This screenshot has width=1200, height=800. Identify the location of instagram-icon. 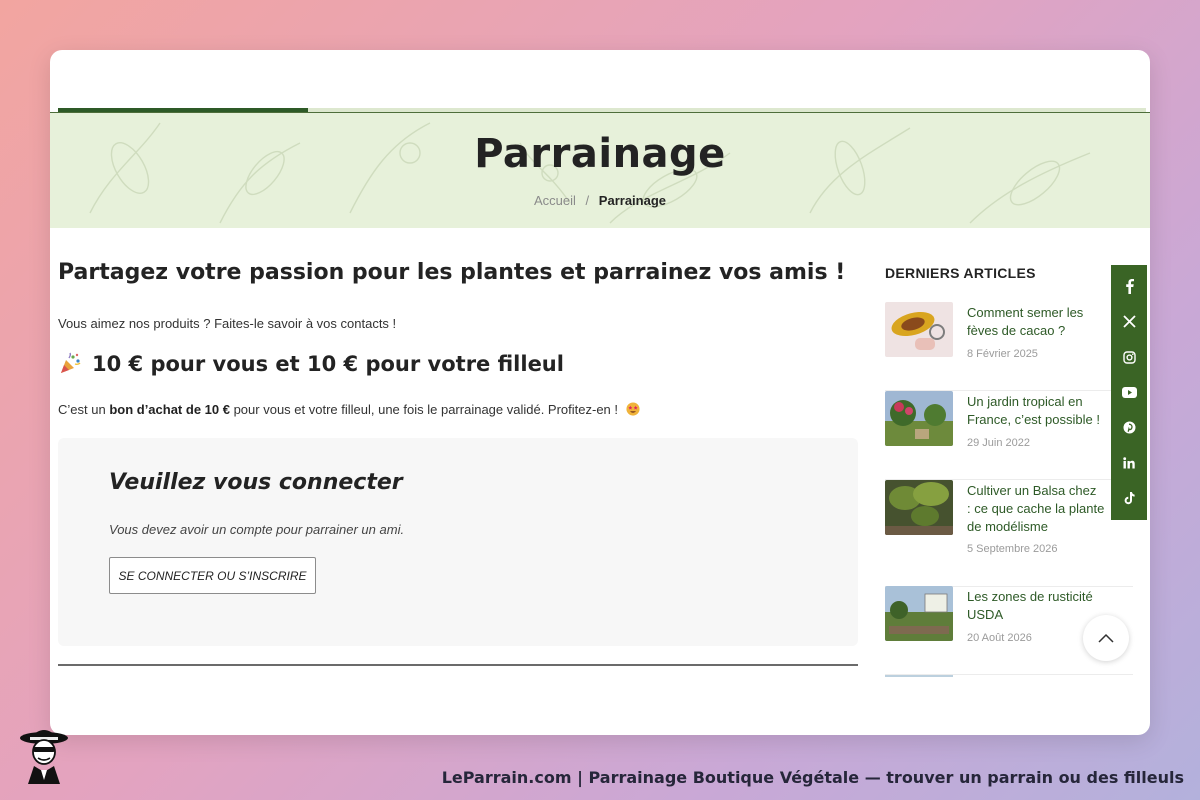
(1129, 357).